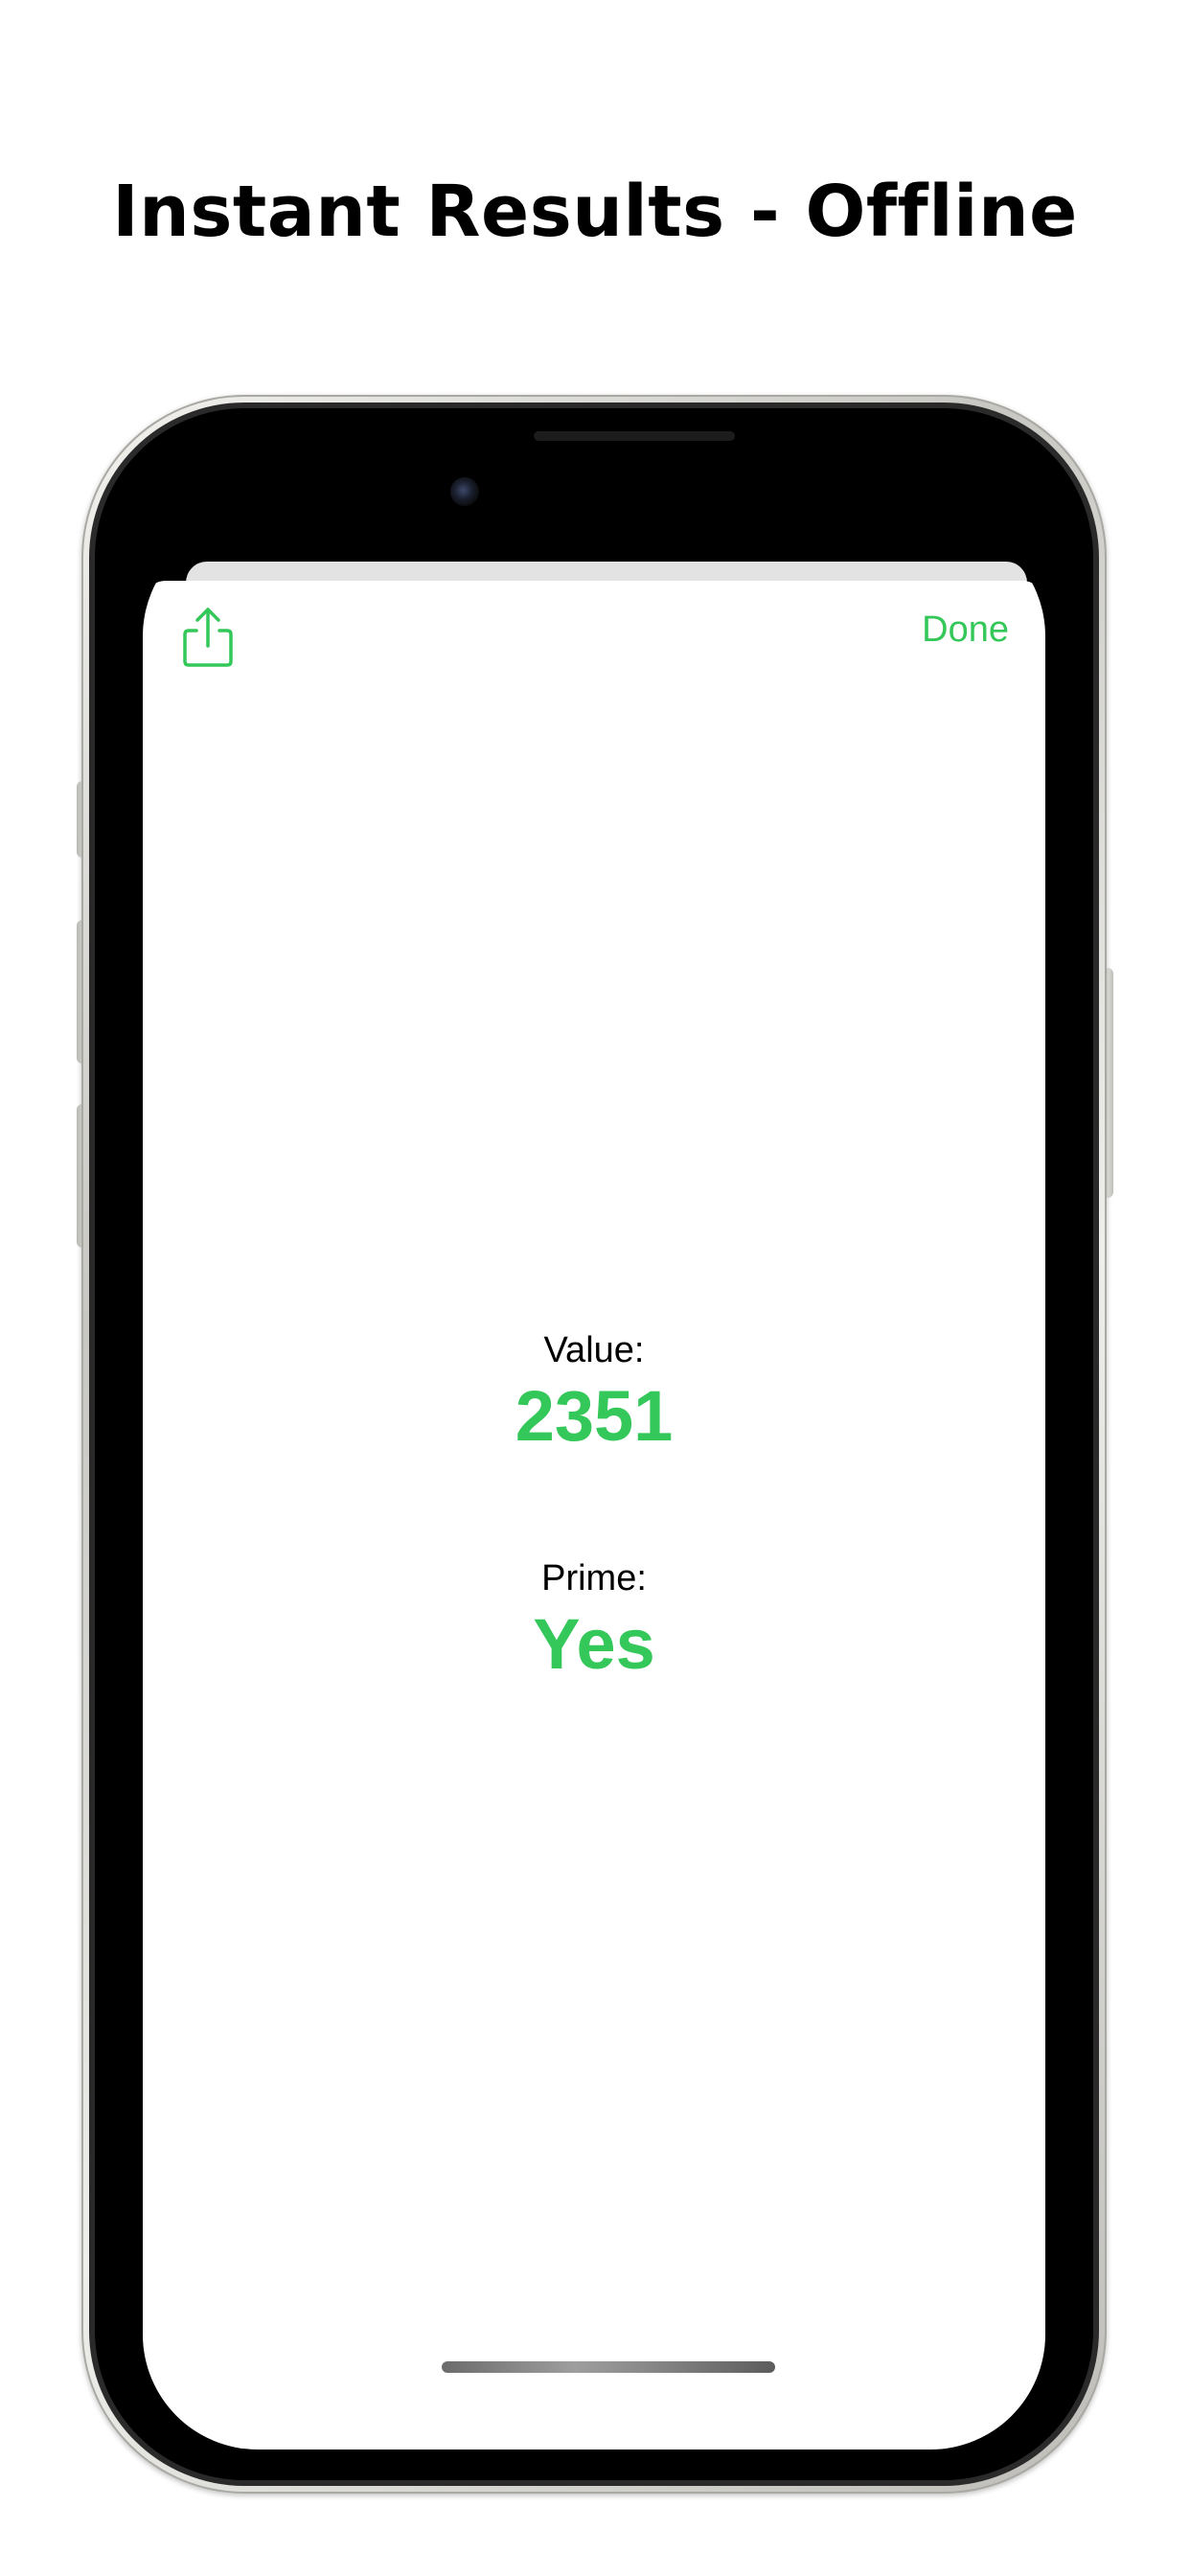 This screenshot has width=1190, height=2576. I want to click on marketing-headline: Instant Results - Offline, so click(595, 212).